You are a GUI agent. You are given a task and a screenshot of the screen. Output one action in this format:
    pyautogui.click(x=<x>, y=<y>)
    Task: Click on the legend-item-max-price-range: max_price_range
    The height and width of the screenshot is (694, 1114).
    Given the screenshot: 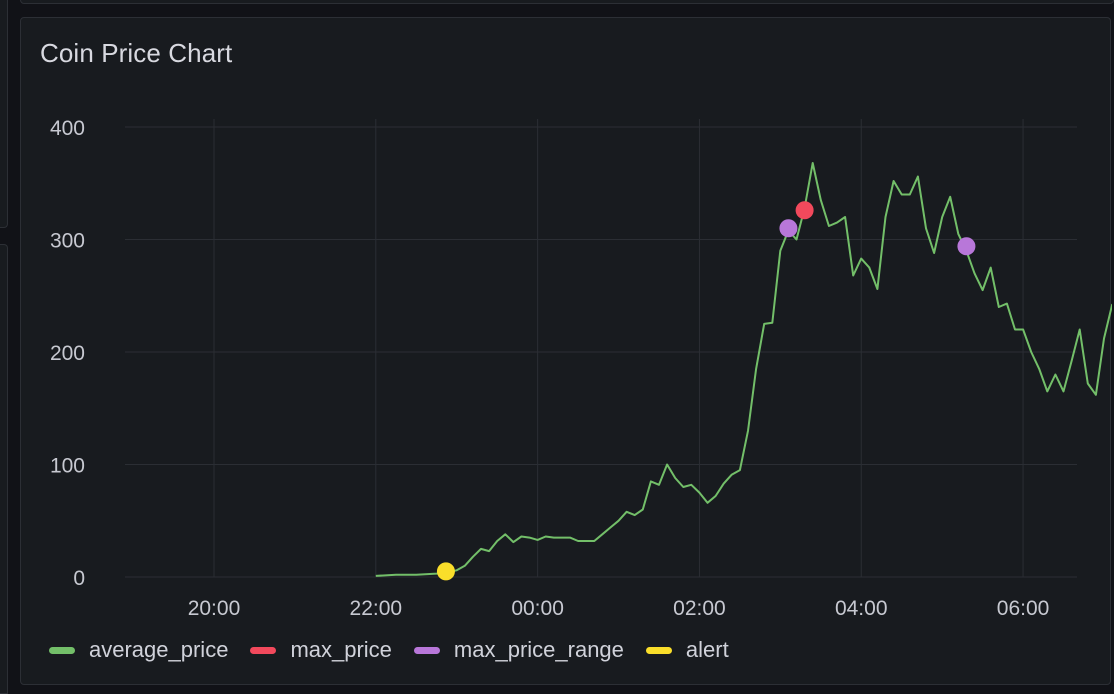 What is the action you would take?
    pyautogui.click(x=518, y=650)
    